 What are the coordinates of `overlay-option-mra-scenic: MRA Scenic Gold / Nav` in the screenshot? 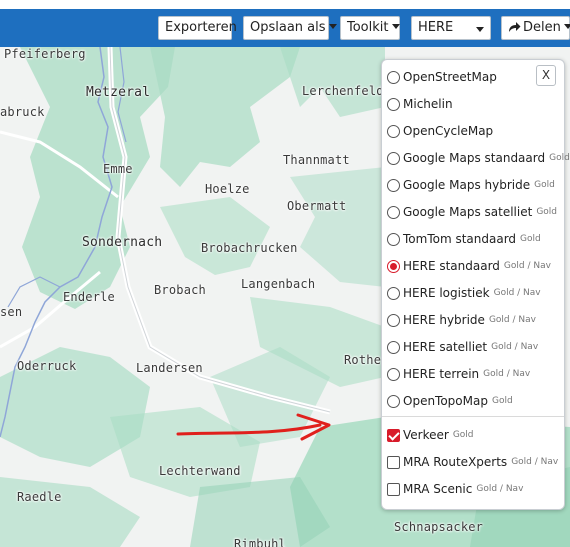 It's located at (455, 489).